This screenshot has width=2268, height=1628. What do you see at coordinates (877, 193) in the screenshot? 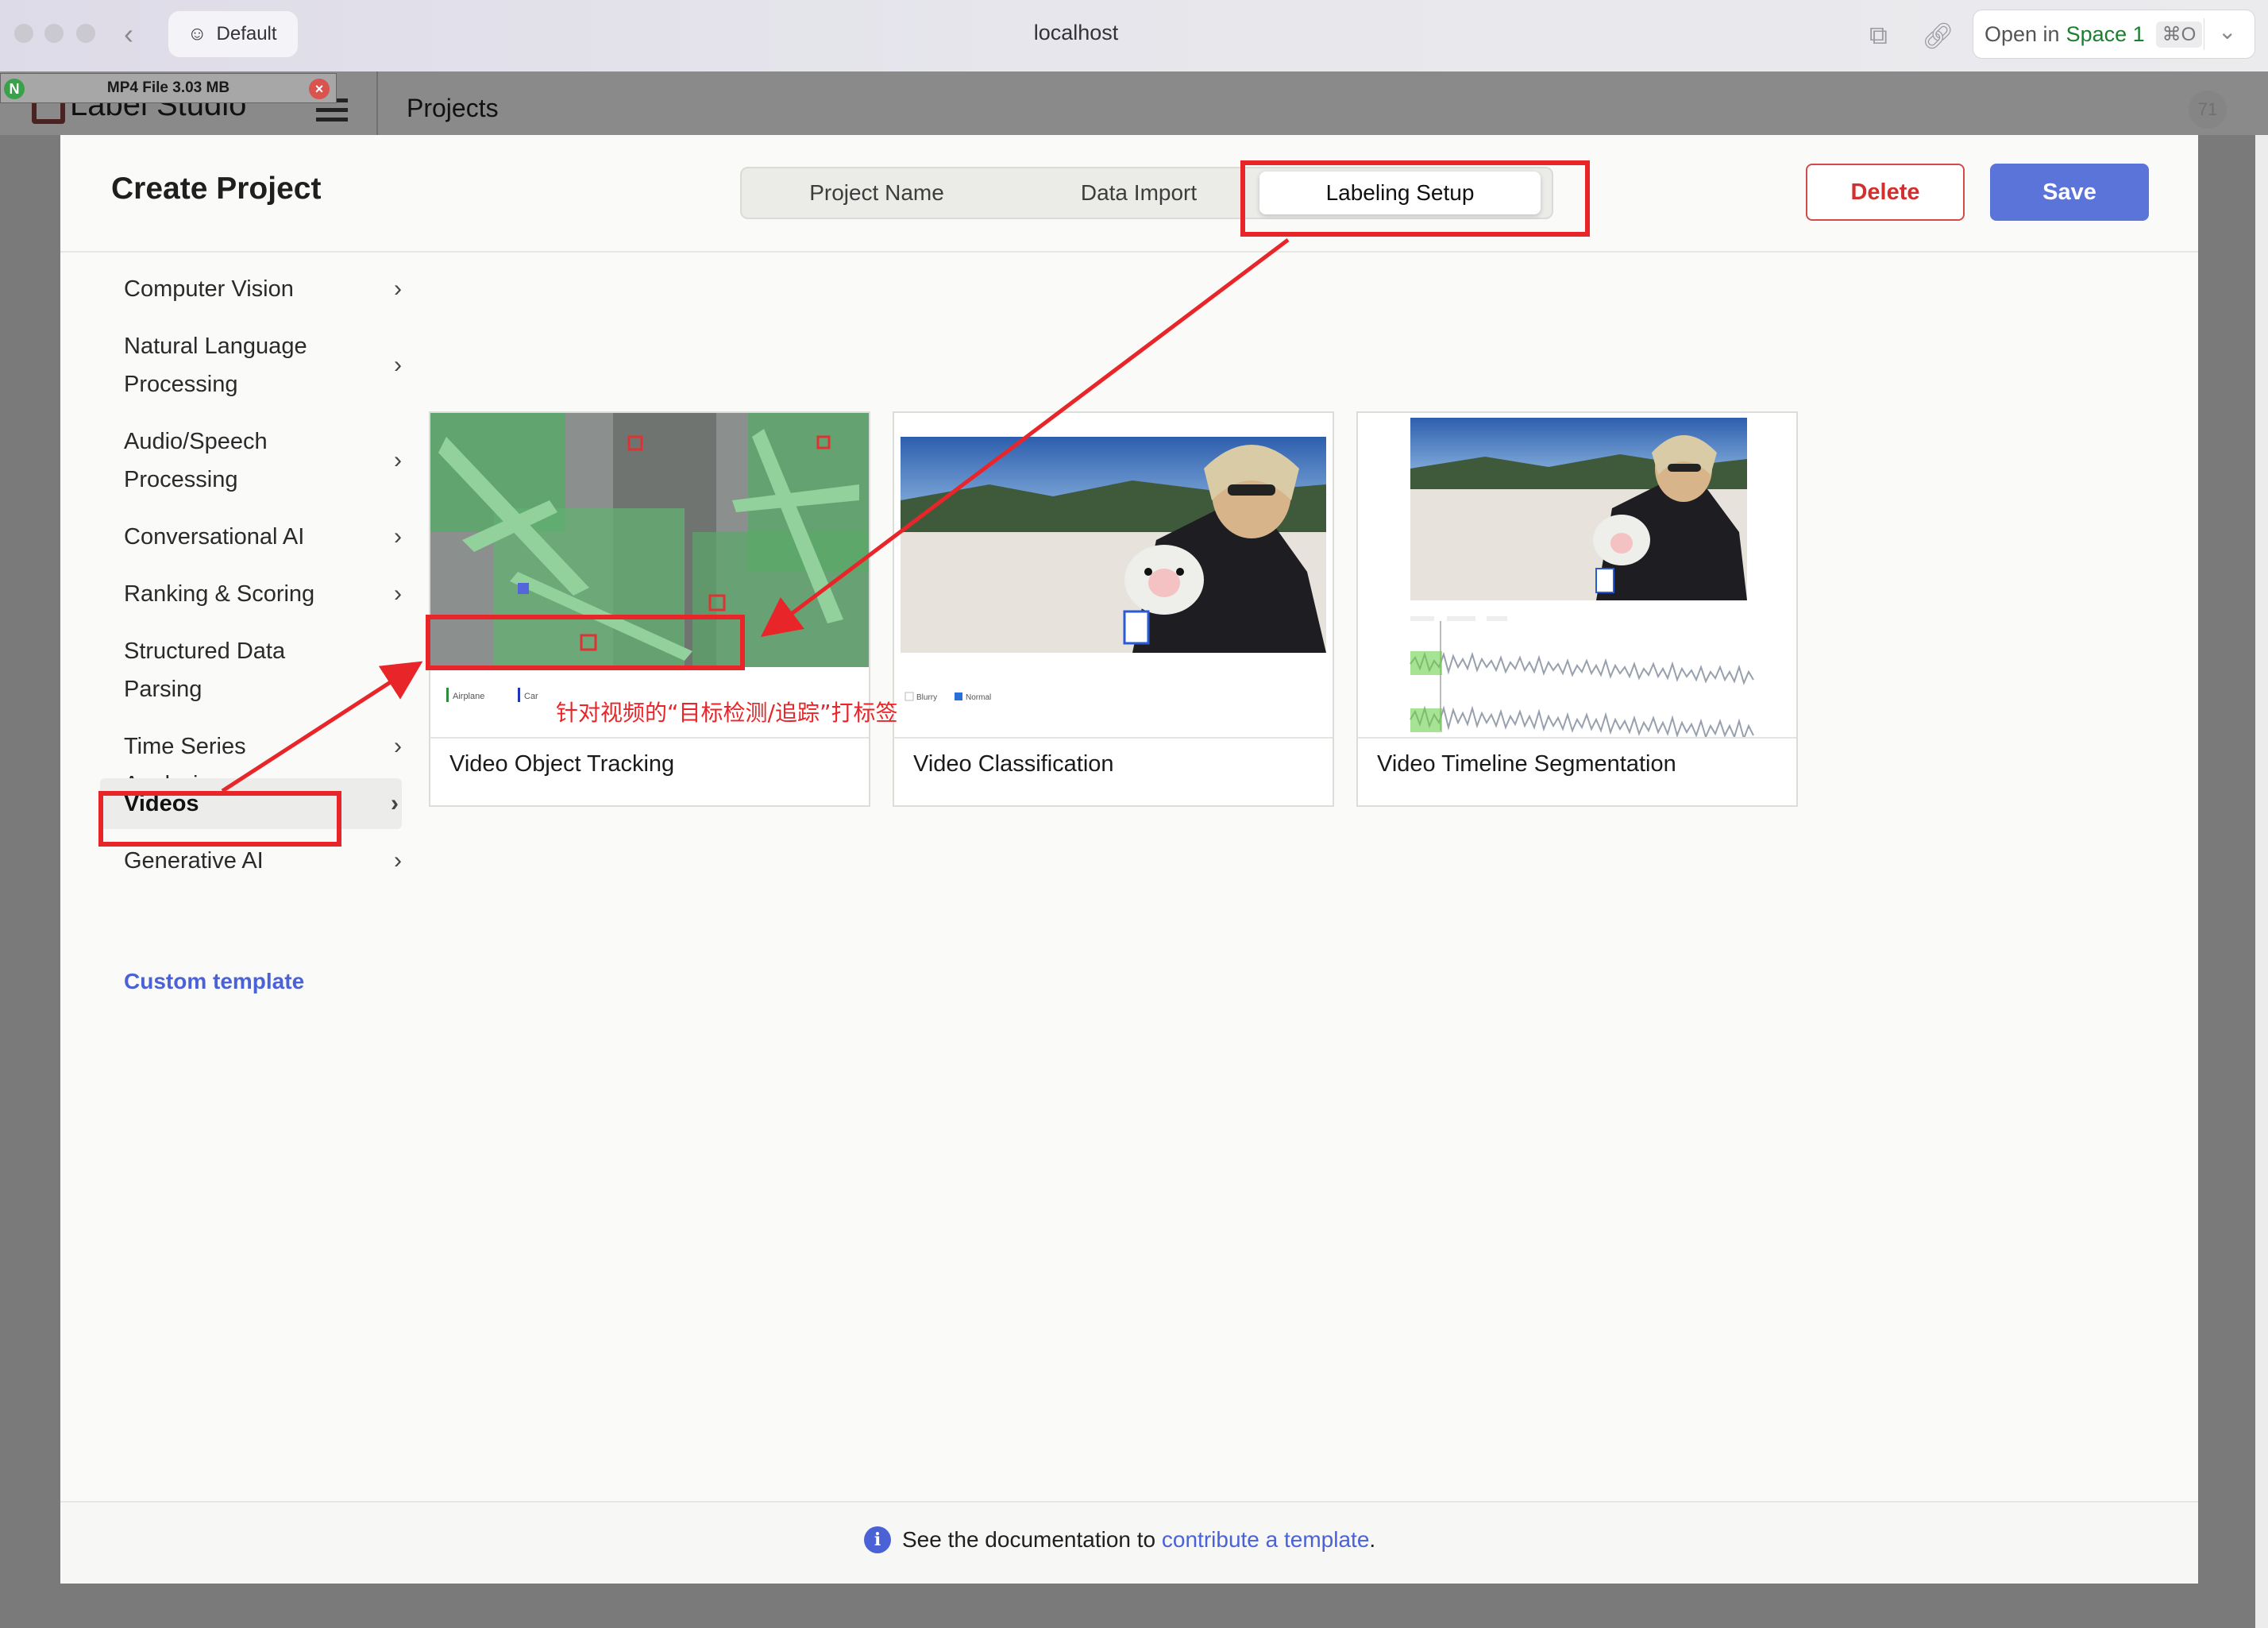
I see `tab-project-name: Project Name` at bounding box center [877, 193].